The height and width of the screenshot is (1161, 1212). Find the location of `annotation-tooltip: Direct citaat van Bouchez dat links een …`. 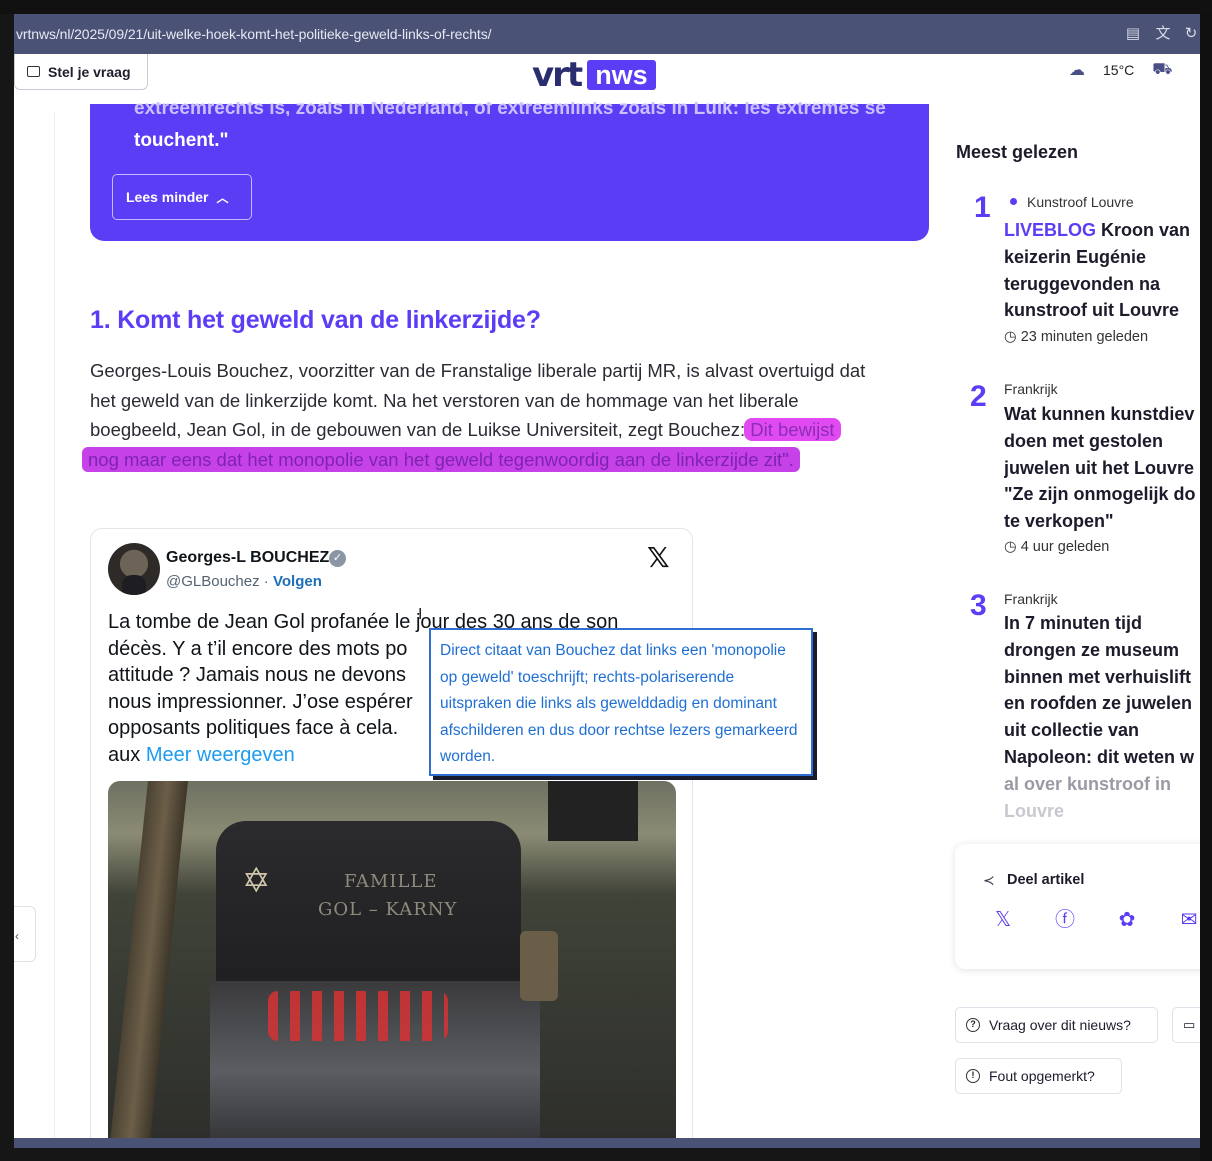

annotation-tooltip: Direct citaat van Bouchez dat links een … is located at coordinates (621, 702).